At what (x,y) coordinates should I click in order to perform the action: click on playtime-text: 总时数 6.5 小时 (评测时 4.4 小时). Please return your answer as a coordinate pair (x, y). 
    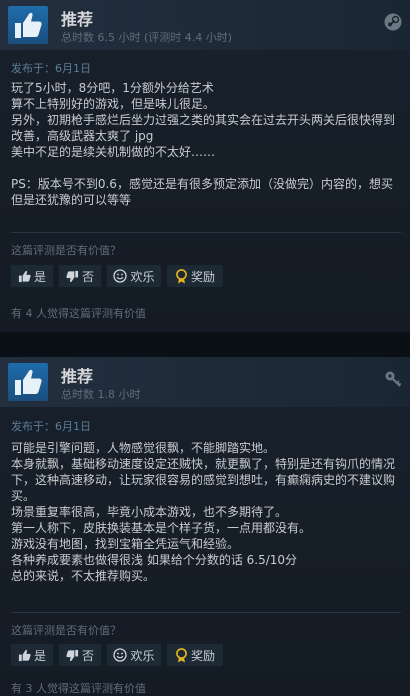
    Looking at the image, I should click on (147, 37).